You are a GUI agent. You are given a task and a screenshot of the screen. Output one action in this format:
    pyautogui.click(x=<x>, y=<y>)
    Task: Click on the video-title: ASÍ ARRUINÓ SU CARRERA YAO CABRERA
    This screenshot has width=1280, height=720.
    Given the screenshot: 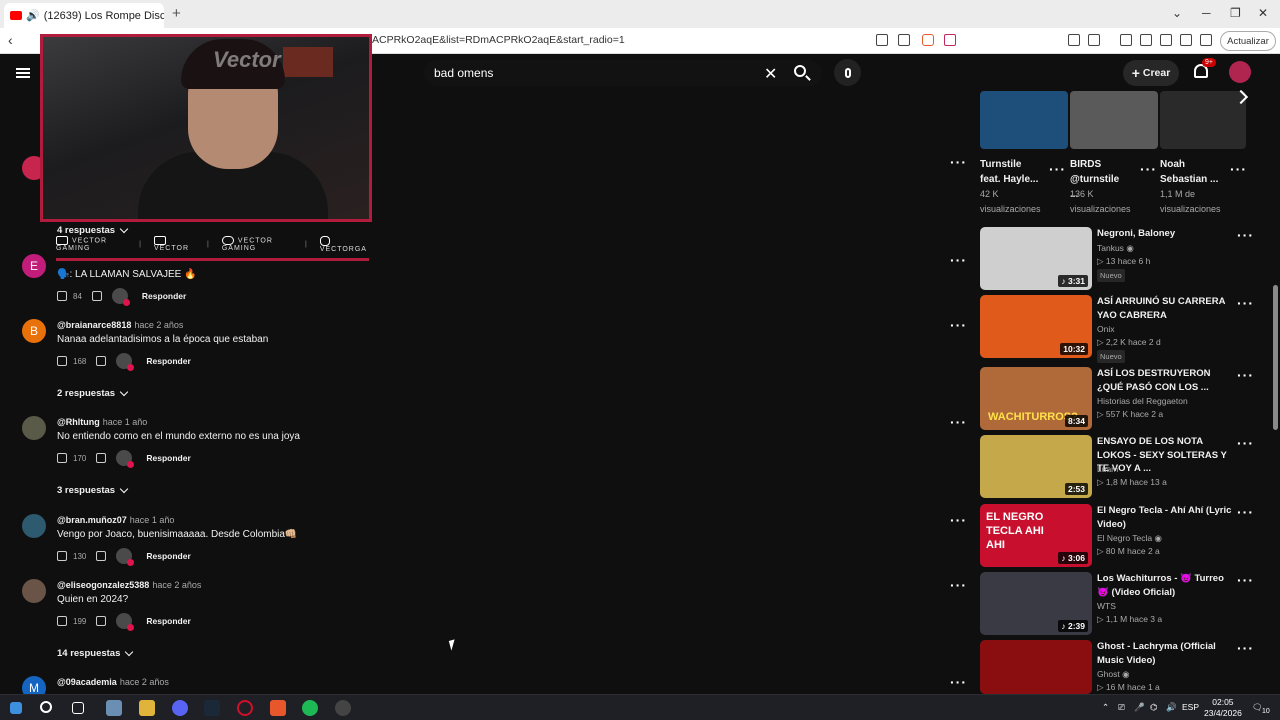 What is the action you would take?
    pyautogui.click(x=1167, y=308)
    